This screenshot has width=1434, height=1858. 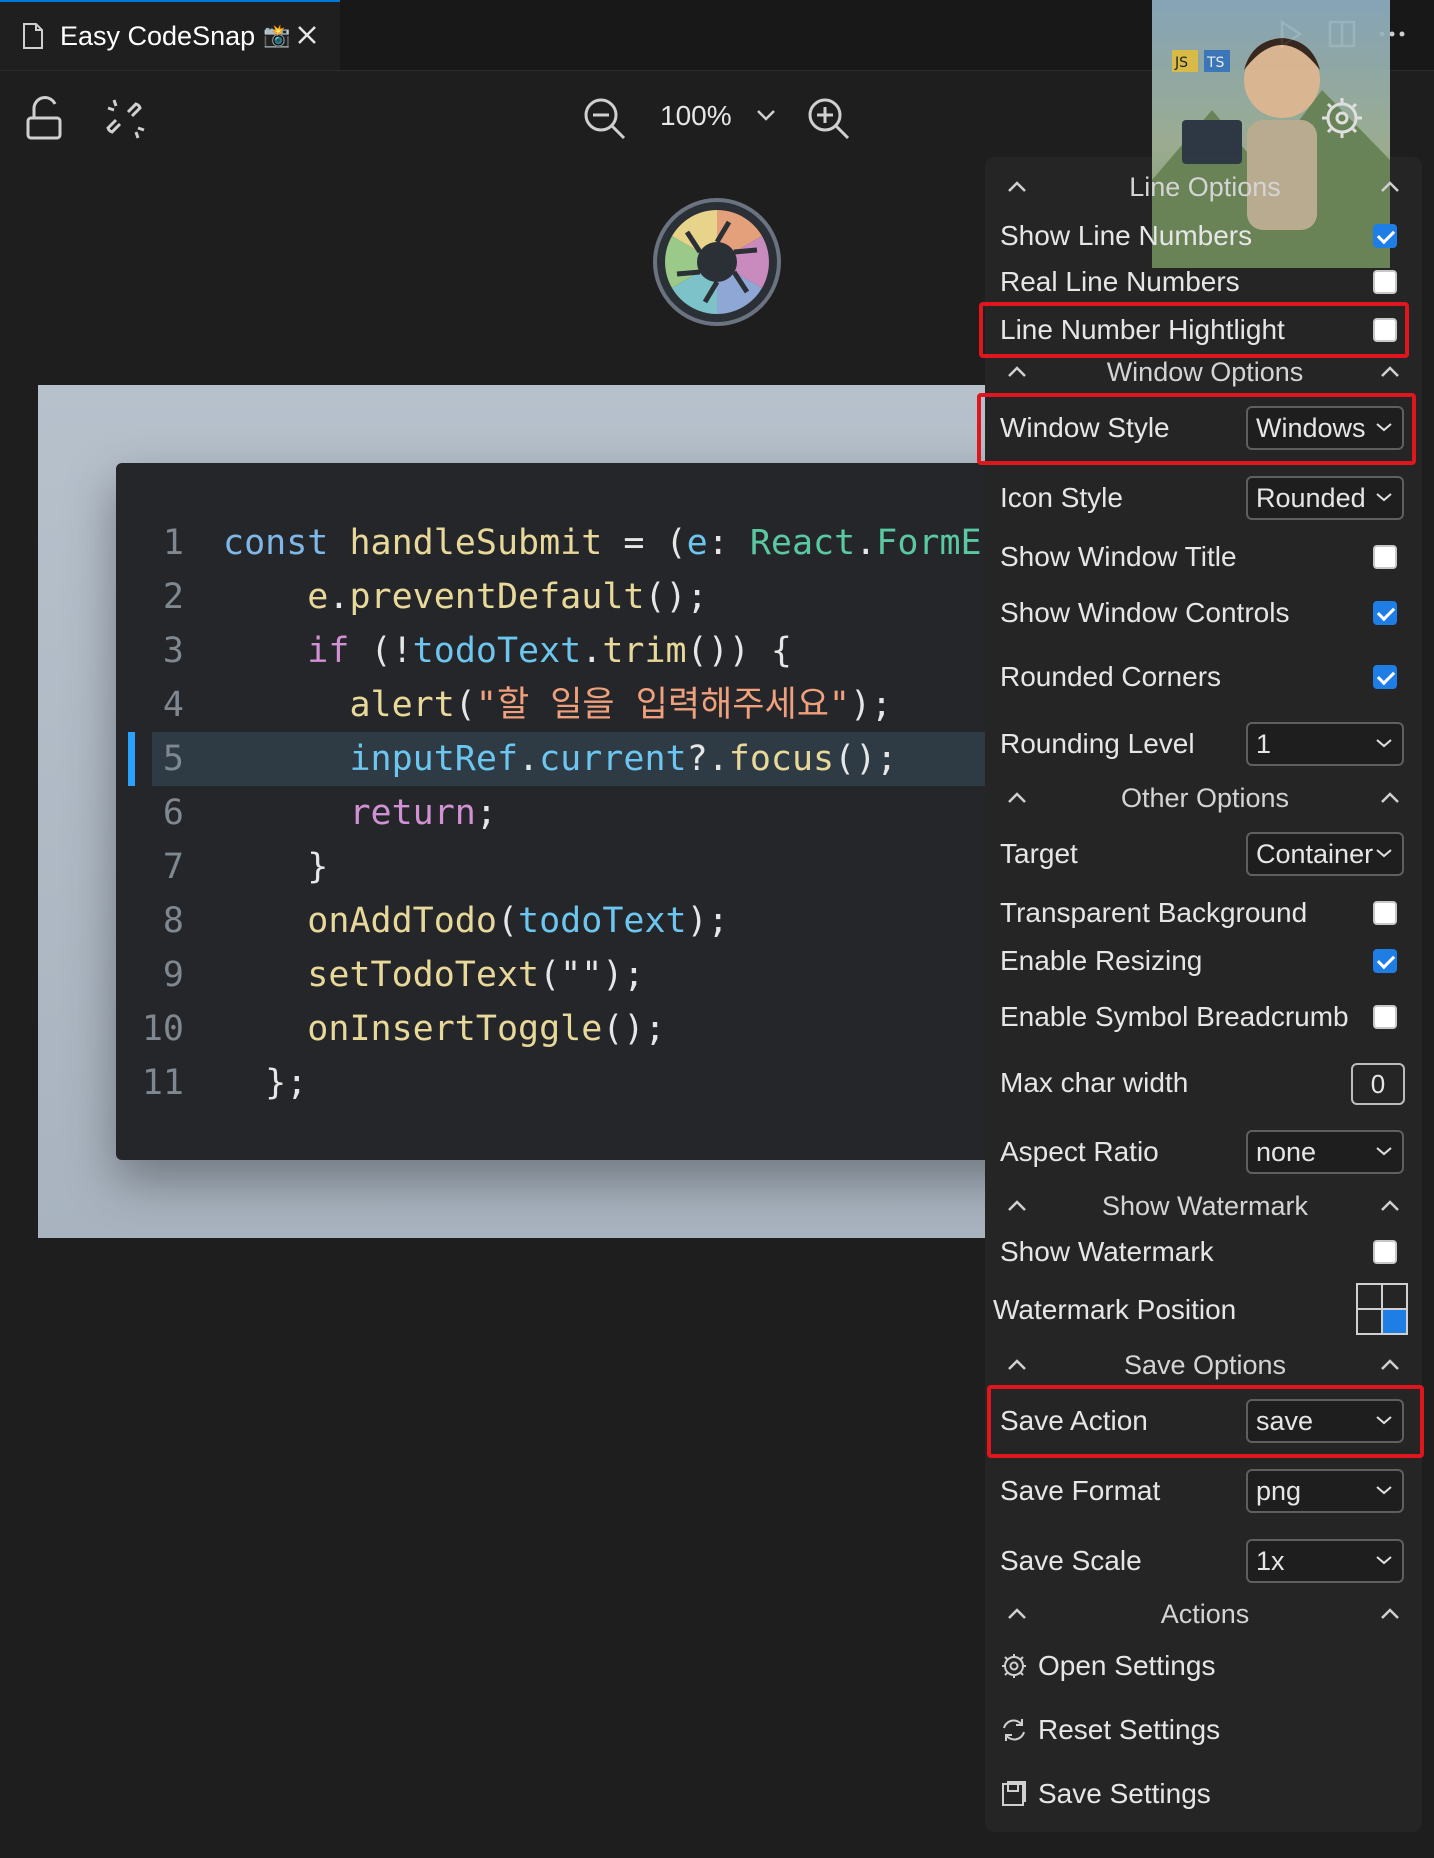 I want to click on expand-window-options-icon, so click(x=1390, y=372).